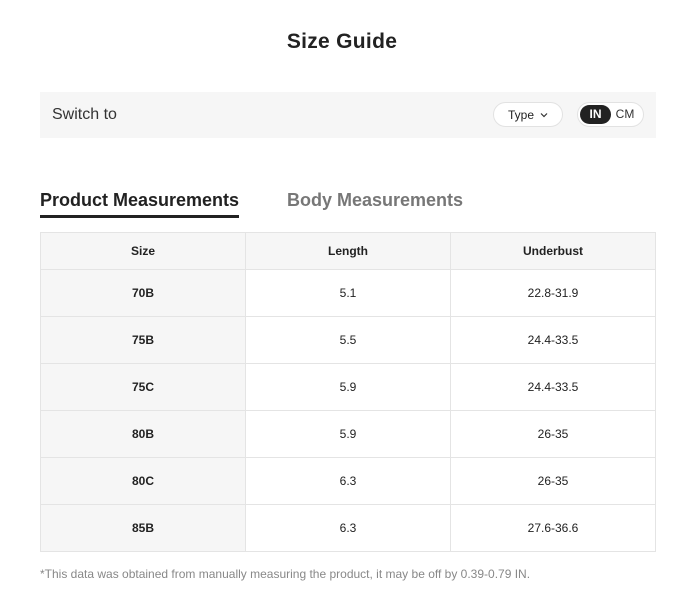 The image size is (684, 592). Describe the element at coordinates (143, 340) in the screenshot. I see `size-cell: 75B` at that location.